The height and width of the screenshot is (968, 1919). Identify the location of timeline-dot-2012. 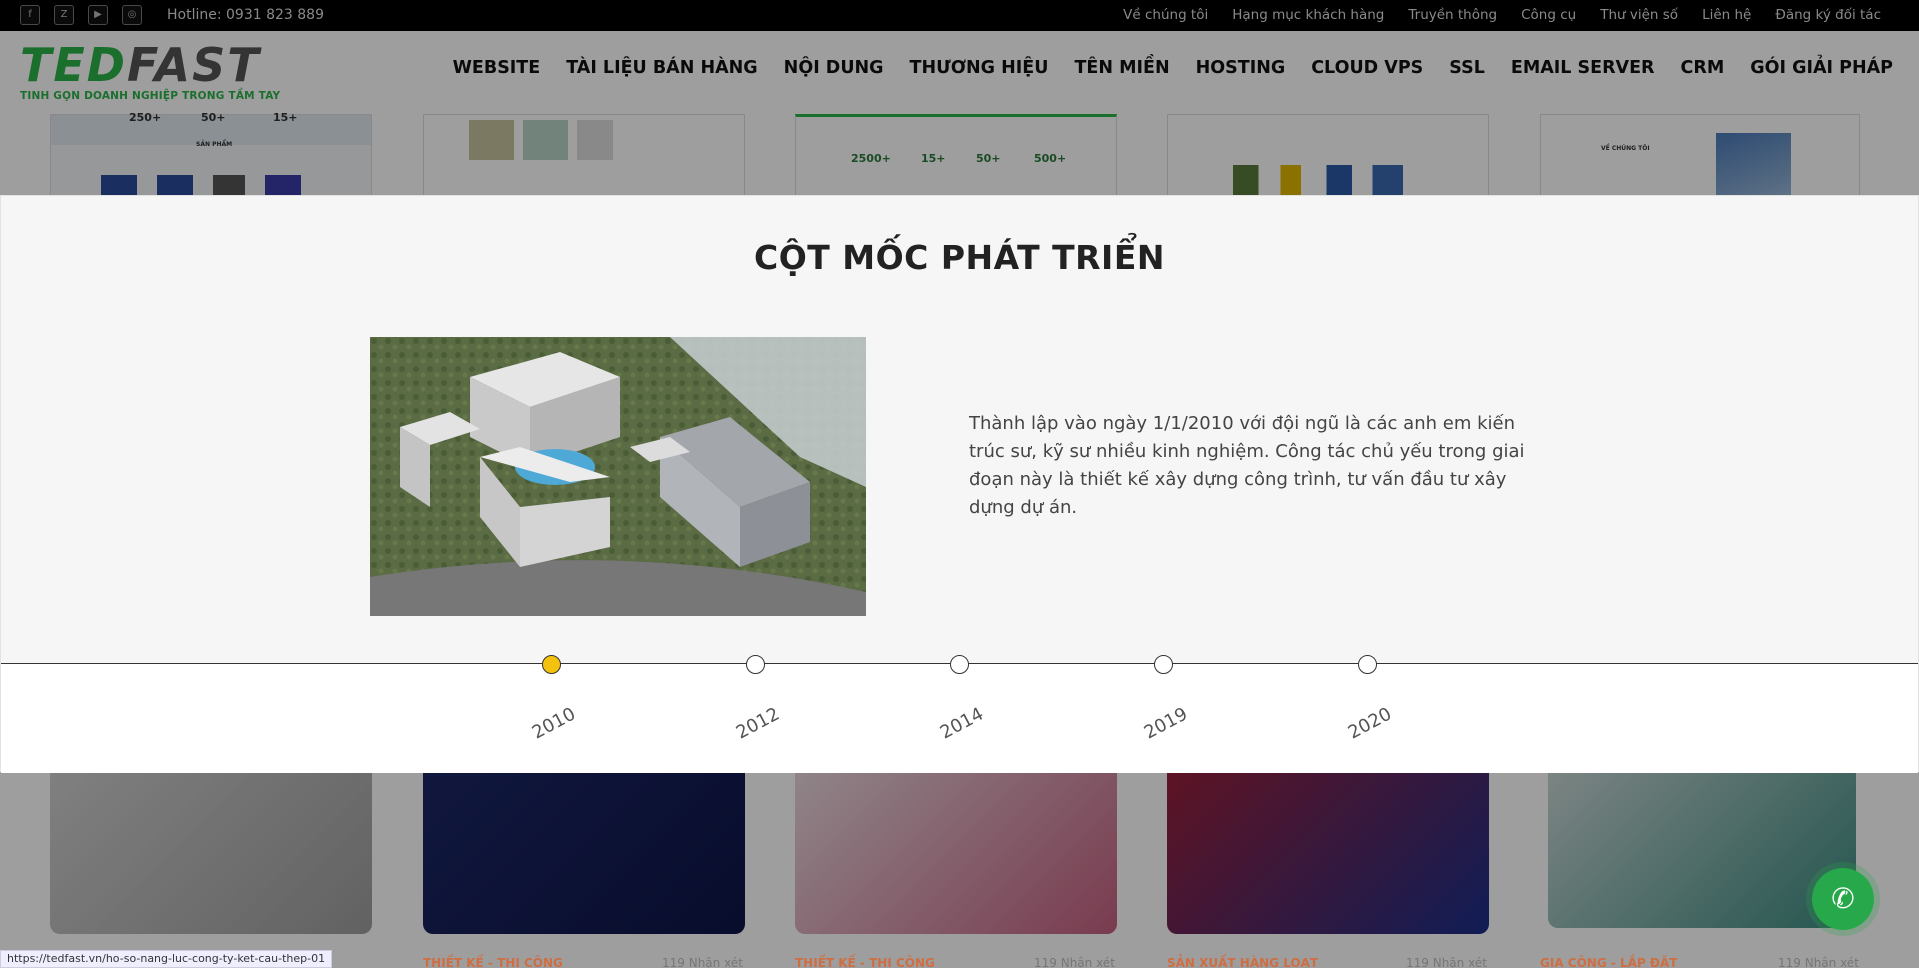
(755, 664).